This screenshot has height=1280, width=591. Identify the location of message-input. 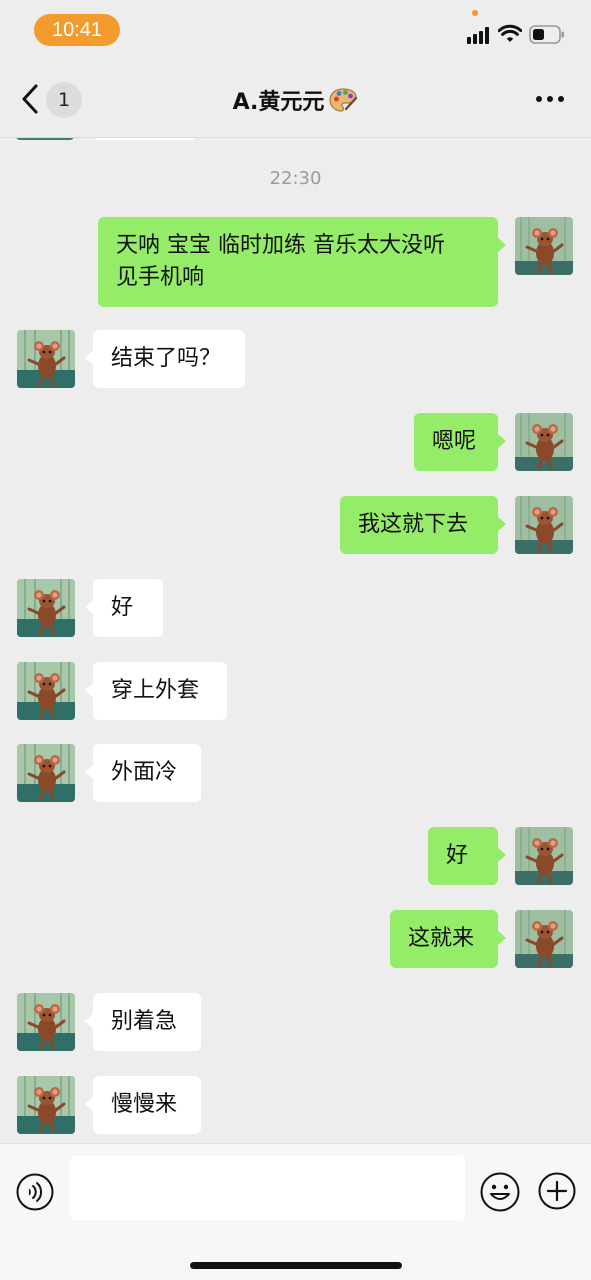
(267, 1188).